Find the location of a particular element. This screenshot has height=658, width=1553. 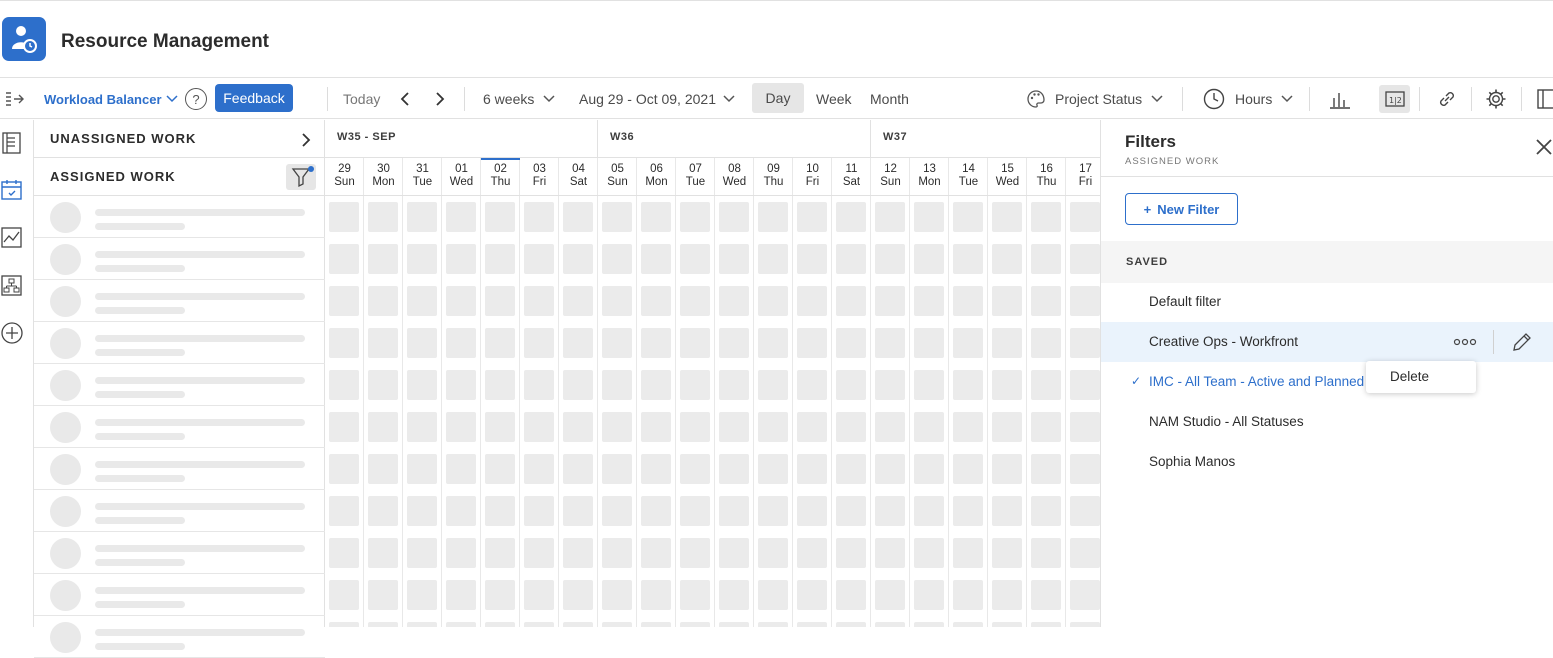

pencil-icon is located at coordinates (1522, 342).